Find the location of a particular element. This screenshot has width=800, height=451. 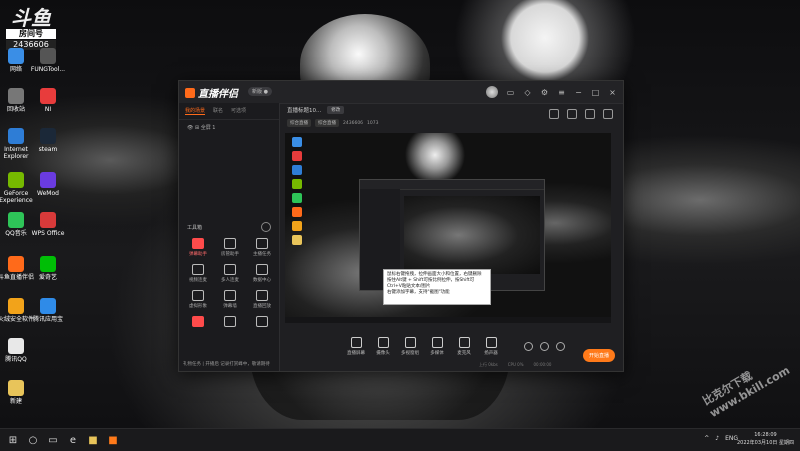

source-controls: 直播屏幕 摄像头 多视窗组 多媒体 麦克风 扬声器 is located at coordinates (451, 348).